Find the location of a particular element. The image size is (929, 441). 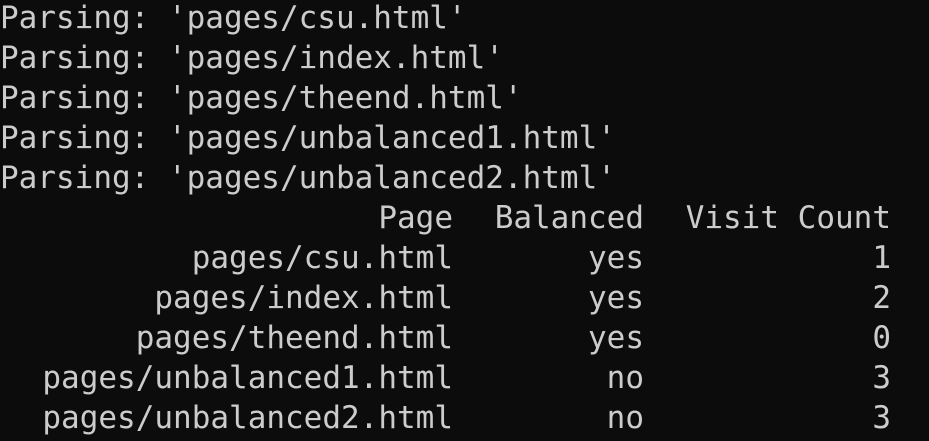

column-header-page: Page is located at coordinates (415, 218).